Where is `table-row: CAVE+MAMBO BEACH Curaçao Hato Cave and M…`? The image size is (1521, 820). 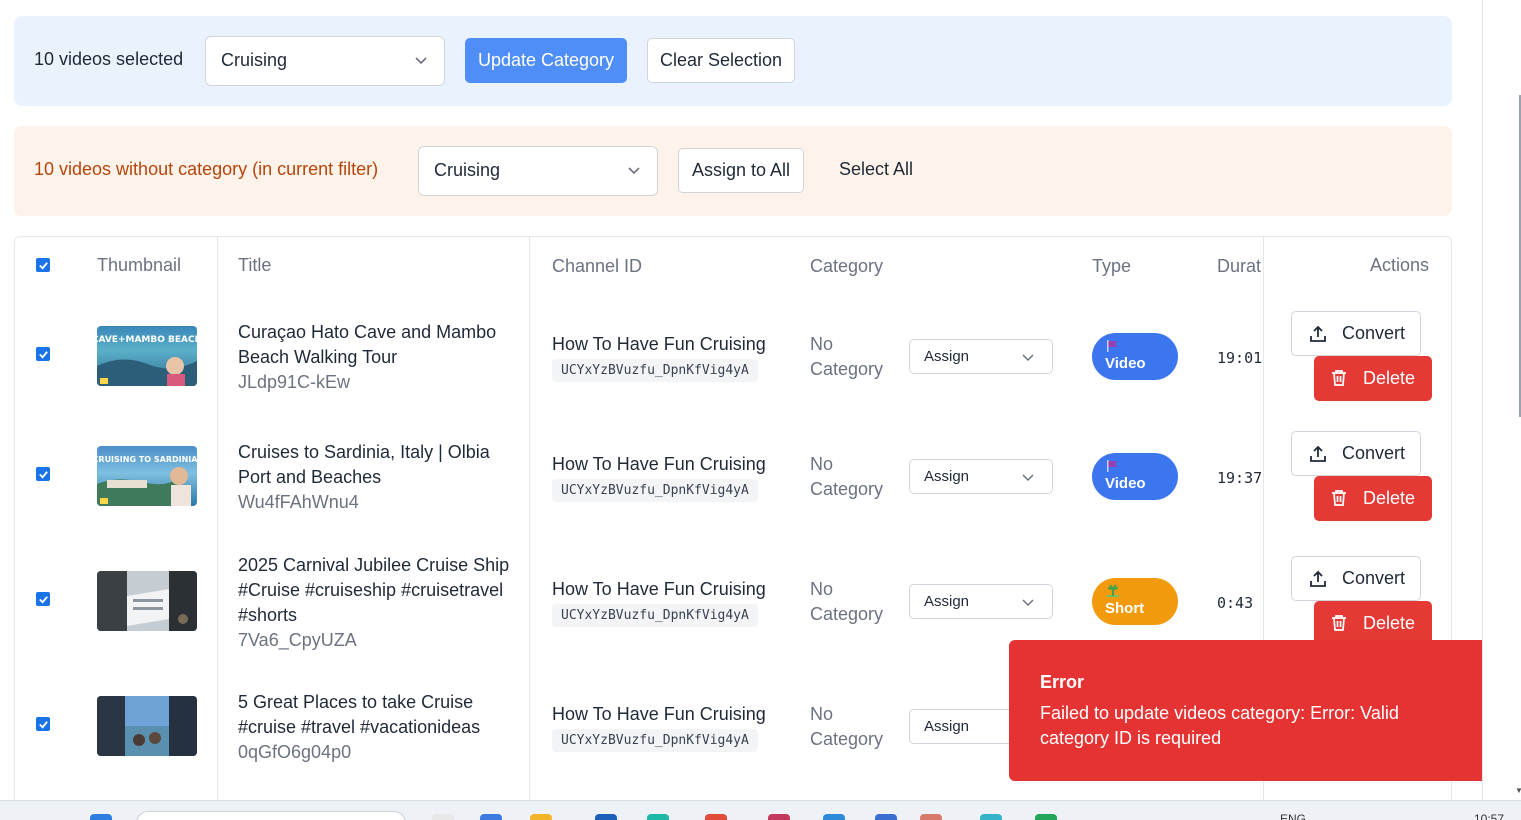 table-row: CAVE+MAMBO BEACH Curaçao Hato Cave and M… is located at coordinates (734, 354).